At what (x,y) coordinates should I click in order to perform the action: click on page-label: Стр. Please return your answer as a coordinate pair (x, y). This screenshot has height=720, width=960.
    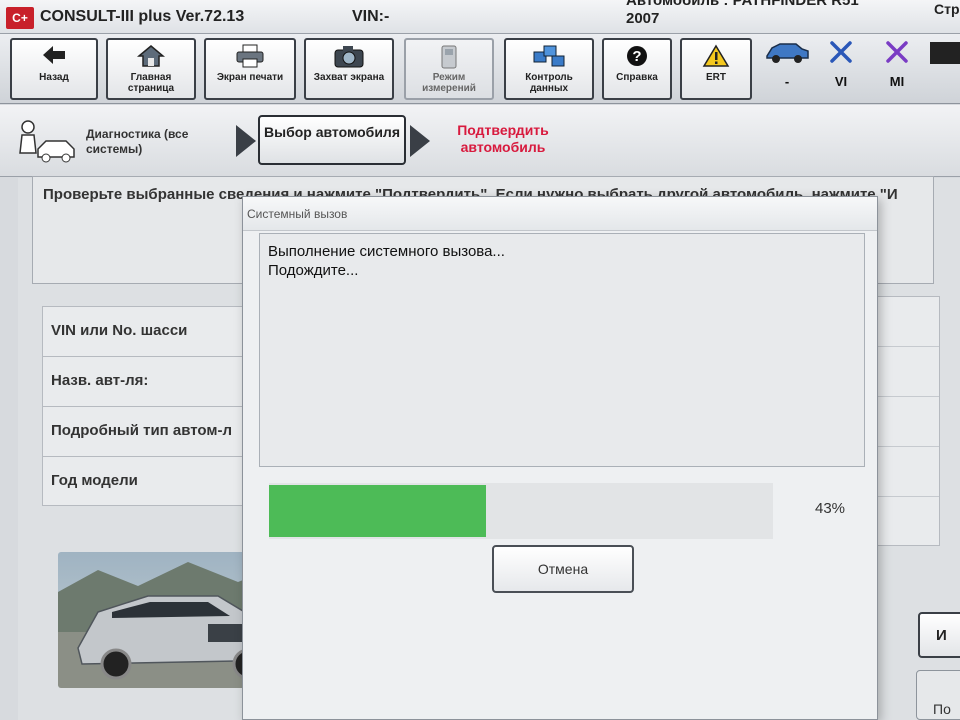
    Looking at the image, I should click on (947, 9).